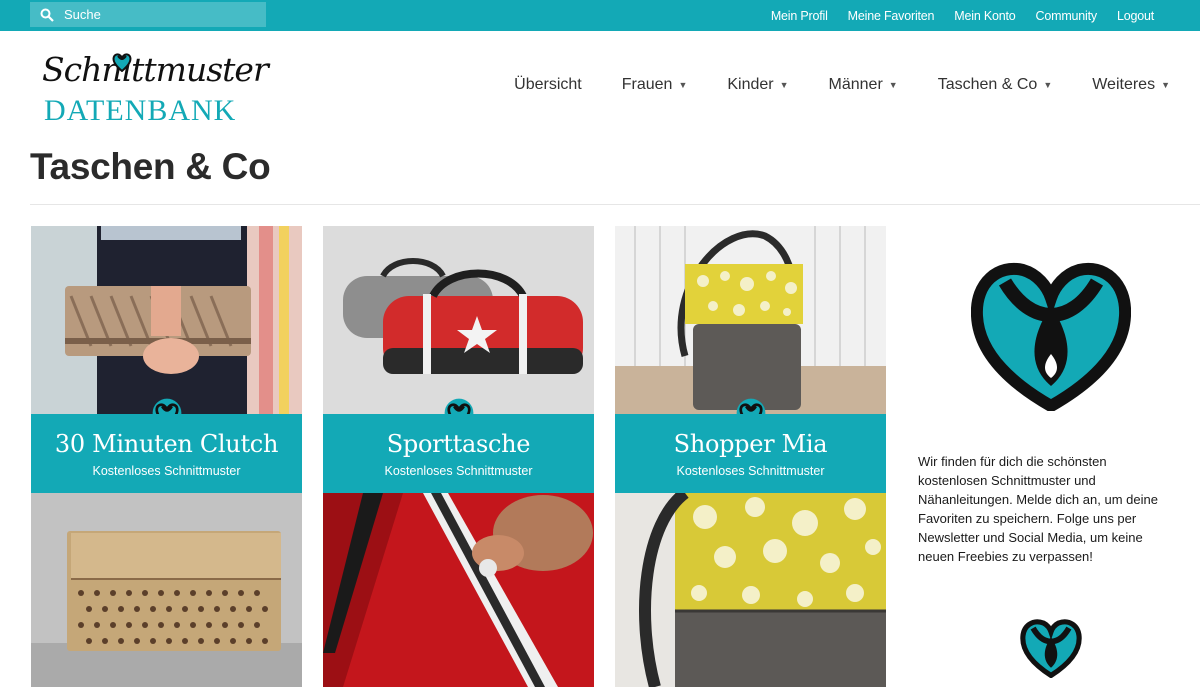  I want to click on search-input, so click(154, 14).